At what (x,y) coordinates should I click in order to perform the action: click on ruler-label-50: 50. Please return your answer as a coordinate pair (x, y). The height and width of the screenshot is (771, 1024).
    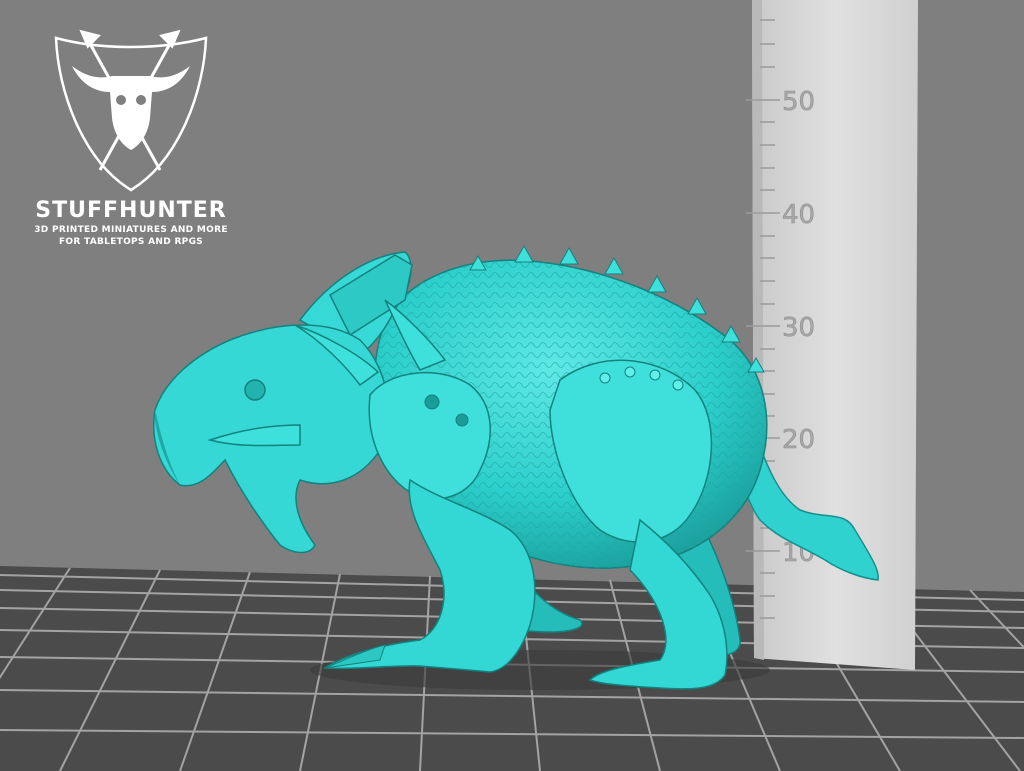
    Looking at the image, I should click on (798, 102).